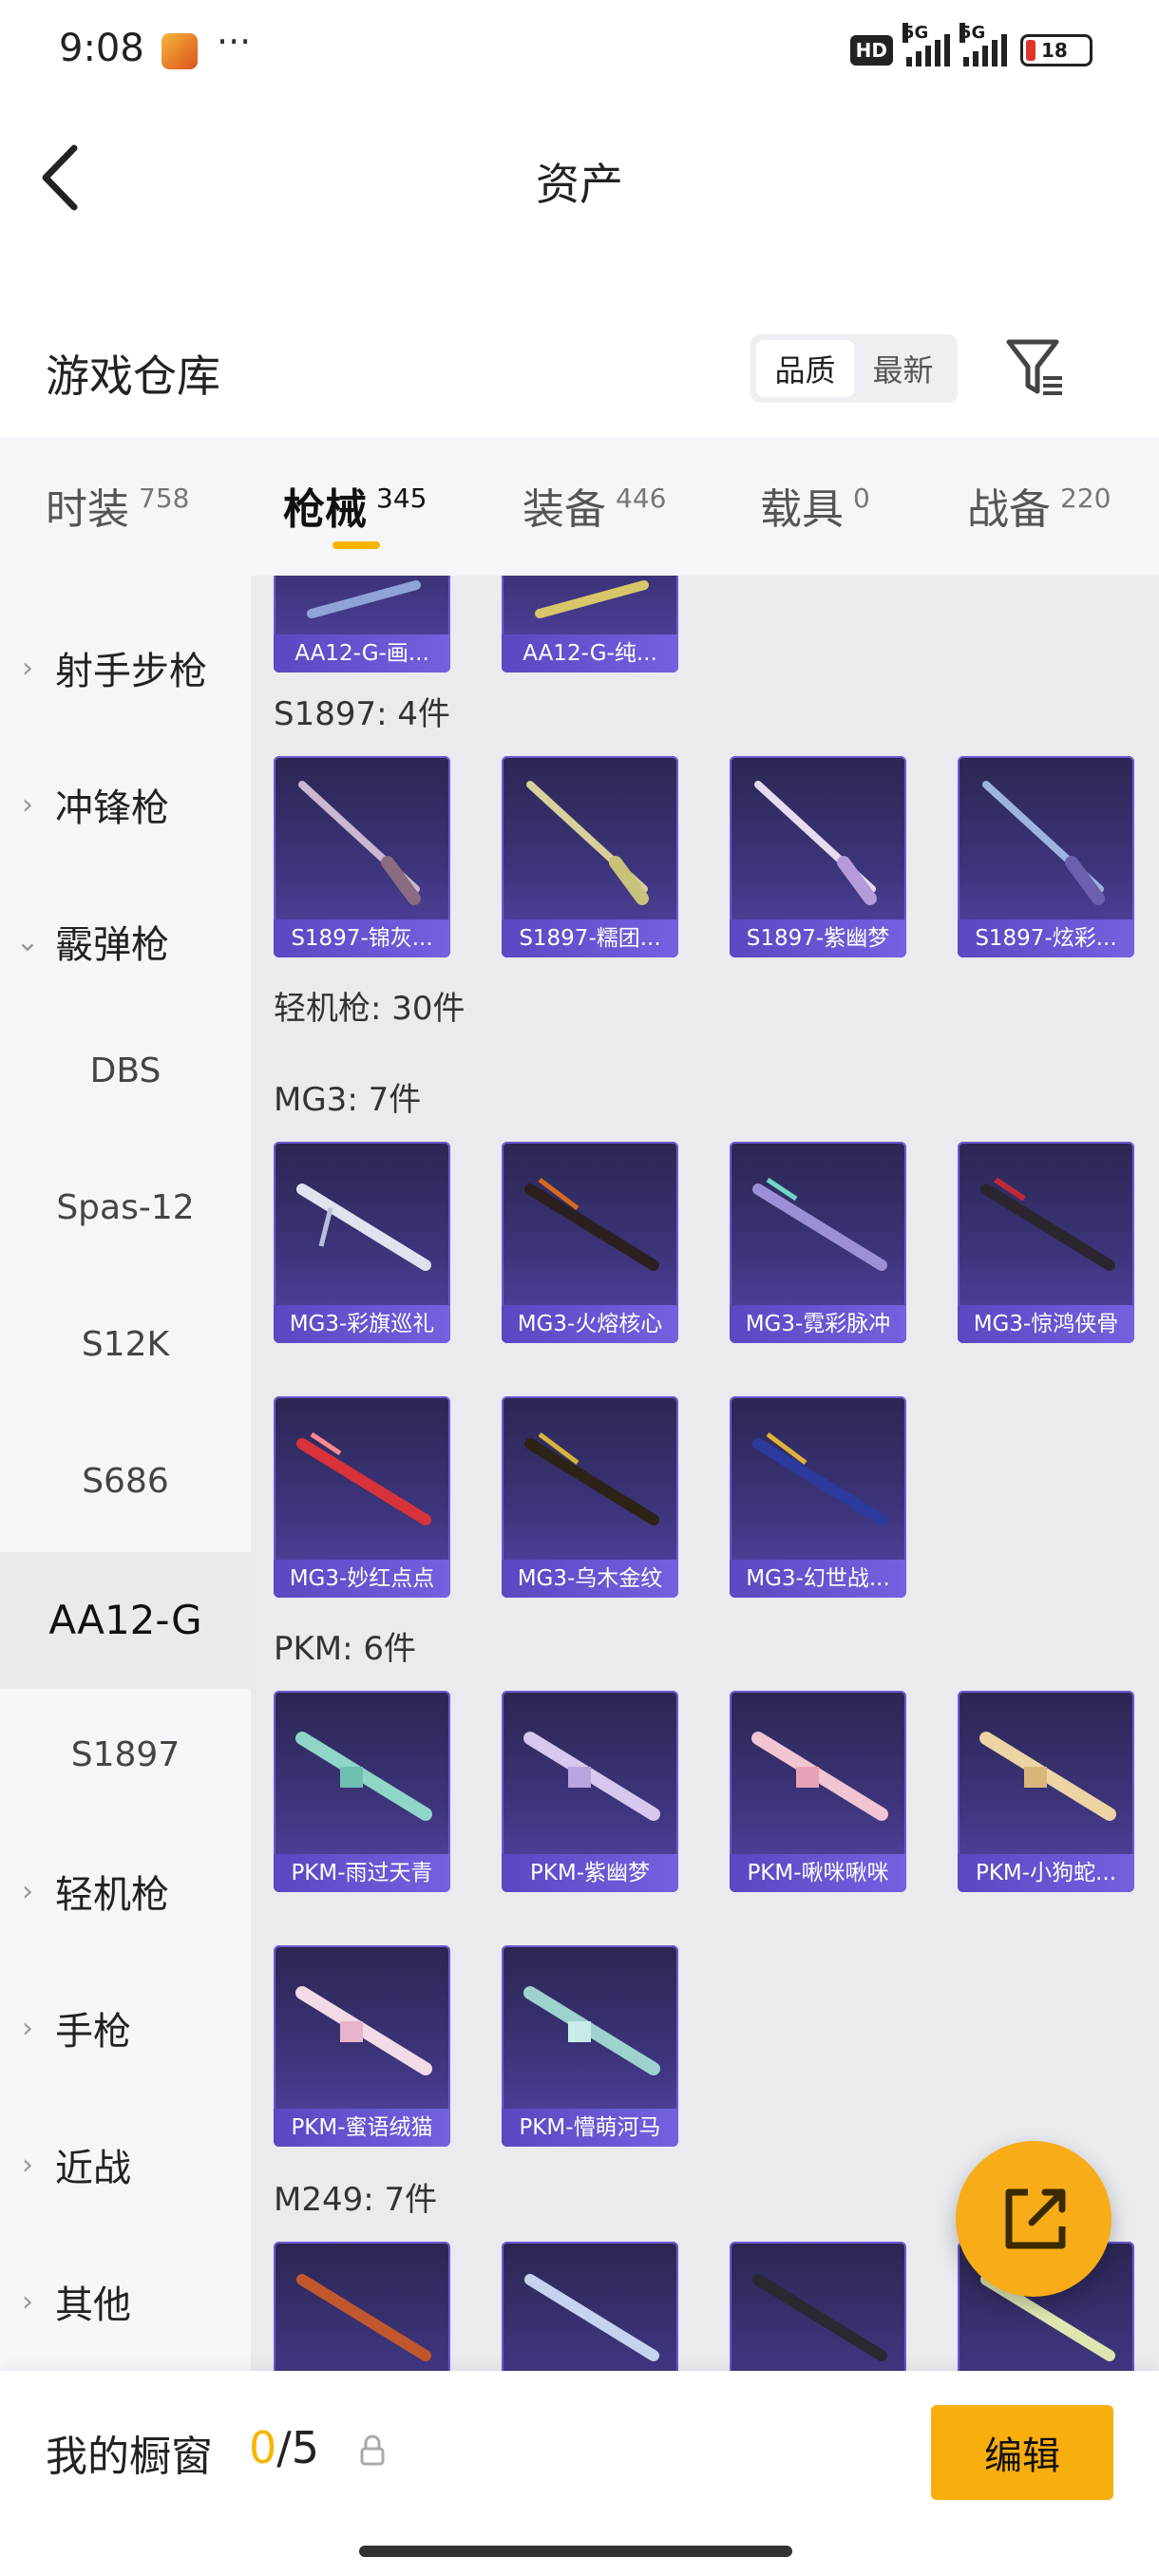 This screenshot has height=2576, width=1159. Describe the element at coordinates (1039, 506) in the screenshot. I see `tab-supplies: 战备 220` at that location.